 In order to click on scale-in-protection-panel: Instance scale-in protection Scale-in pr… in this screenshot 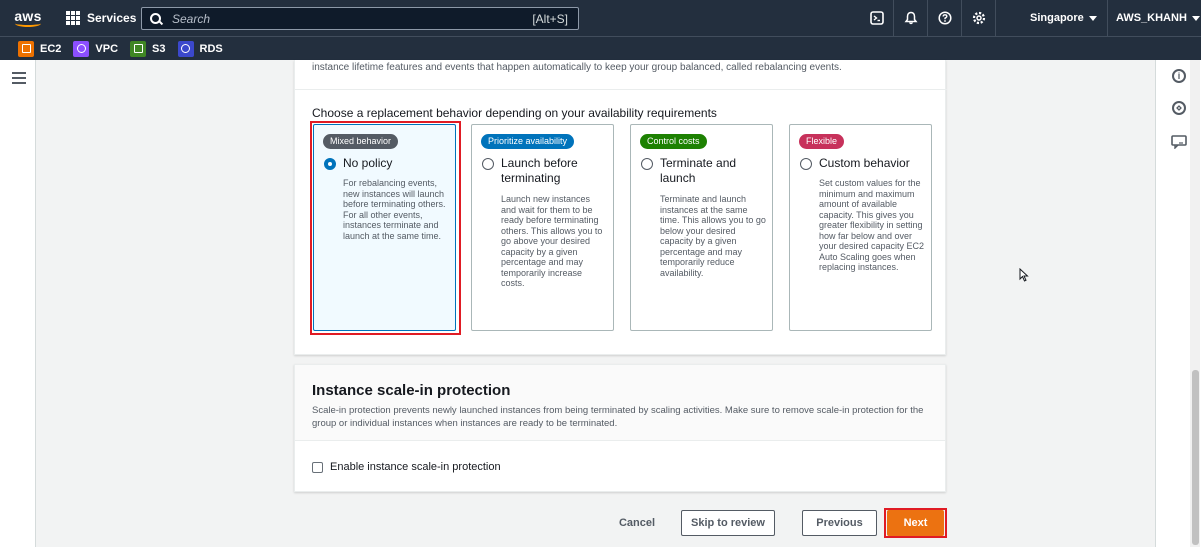, I will do `click(620, 428)`.